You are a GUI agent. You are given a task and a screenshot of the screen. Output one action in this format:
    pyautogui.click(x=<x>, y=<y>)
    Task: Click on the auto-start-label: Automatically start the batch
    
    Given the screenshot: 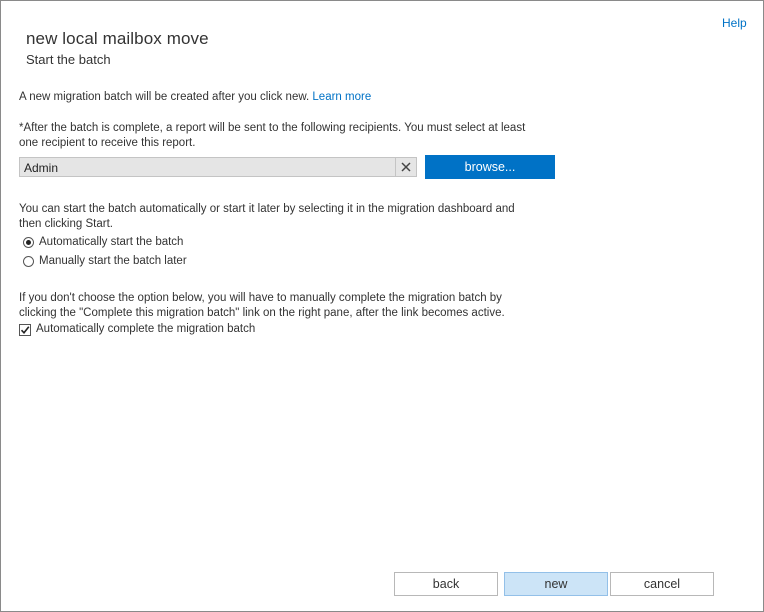 What is the action you would take?
    pyautogui.click(x=111, y=242)
    